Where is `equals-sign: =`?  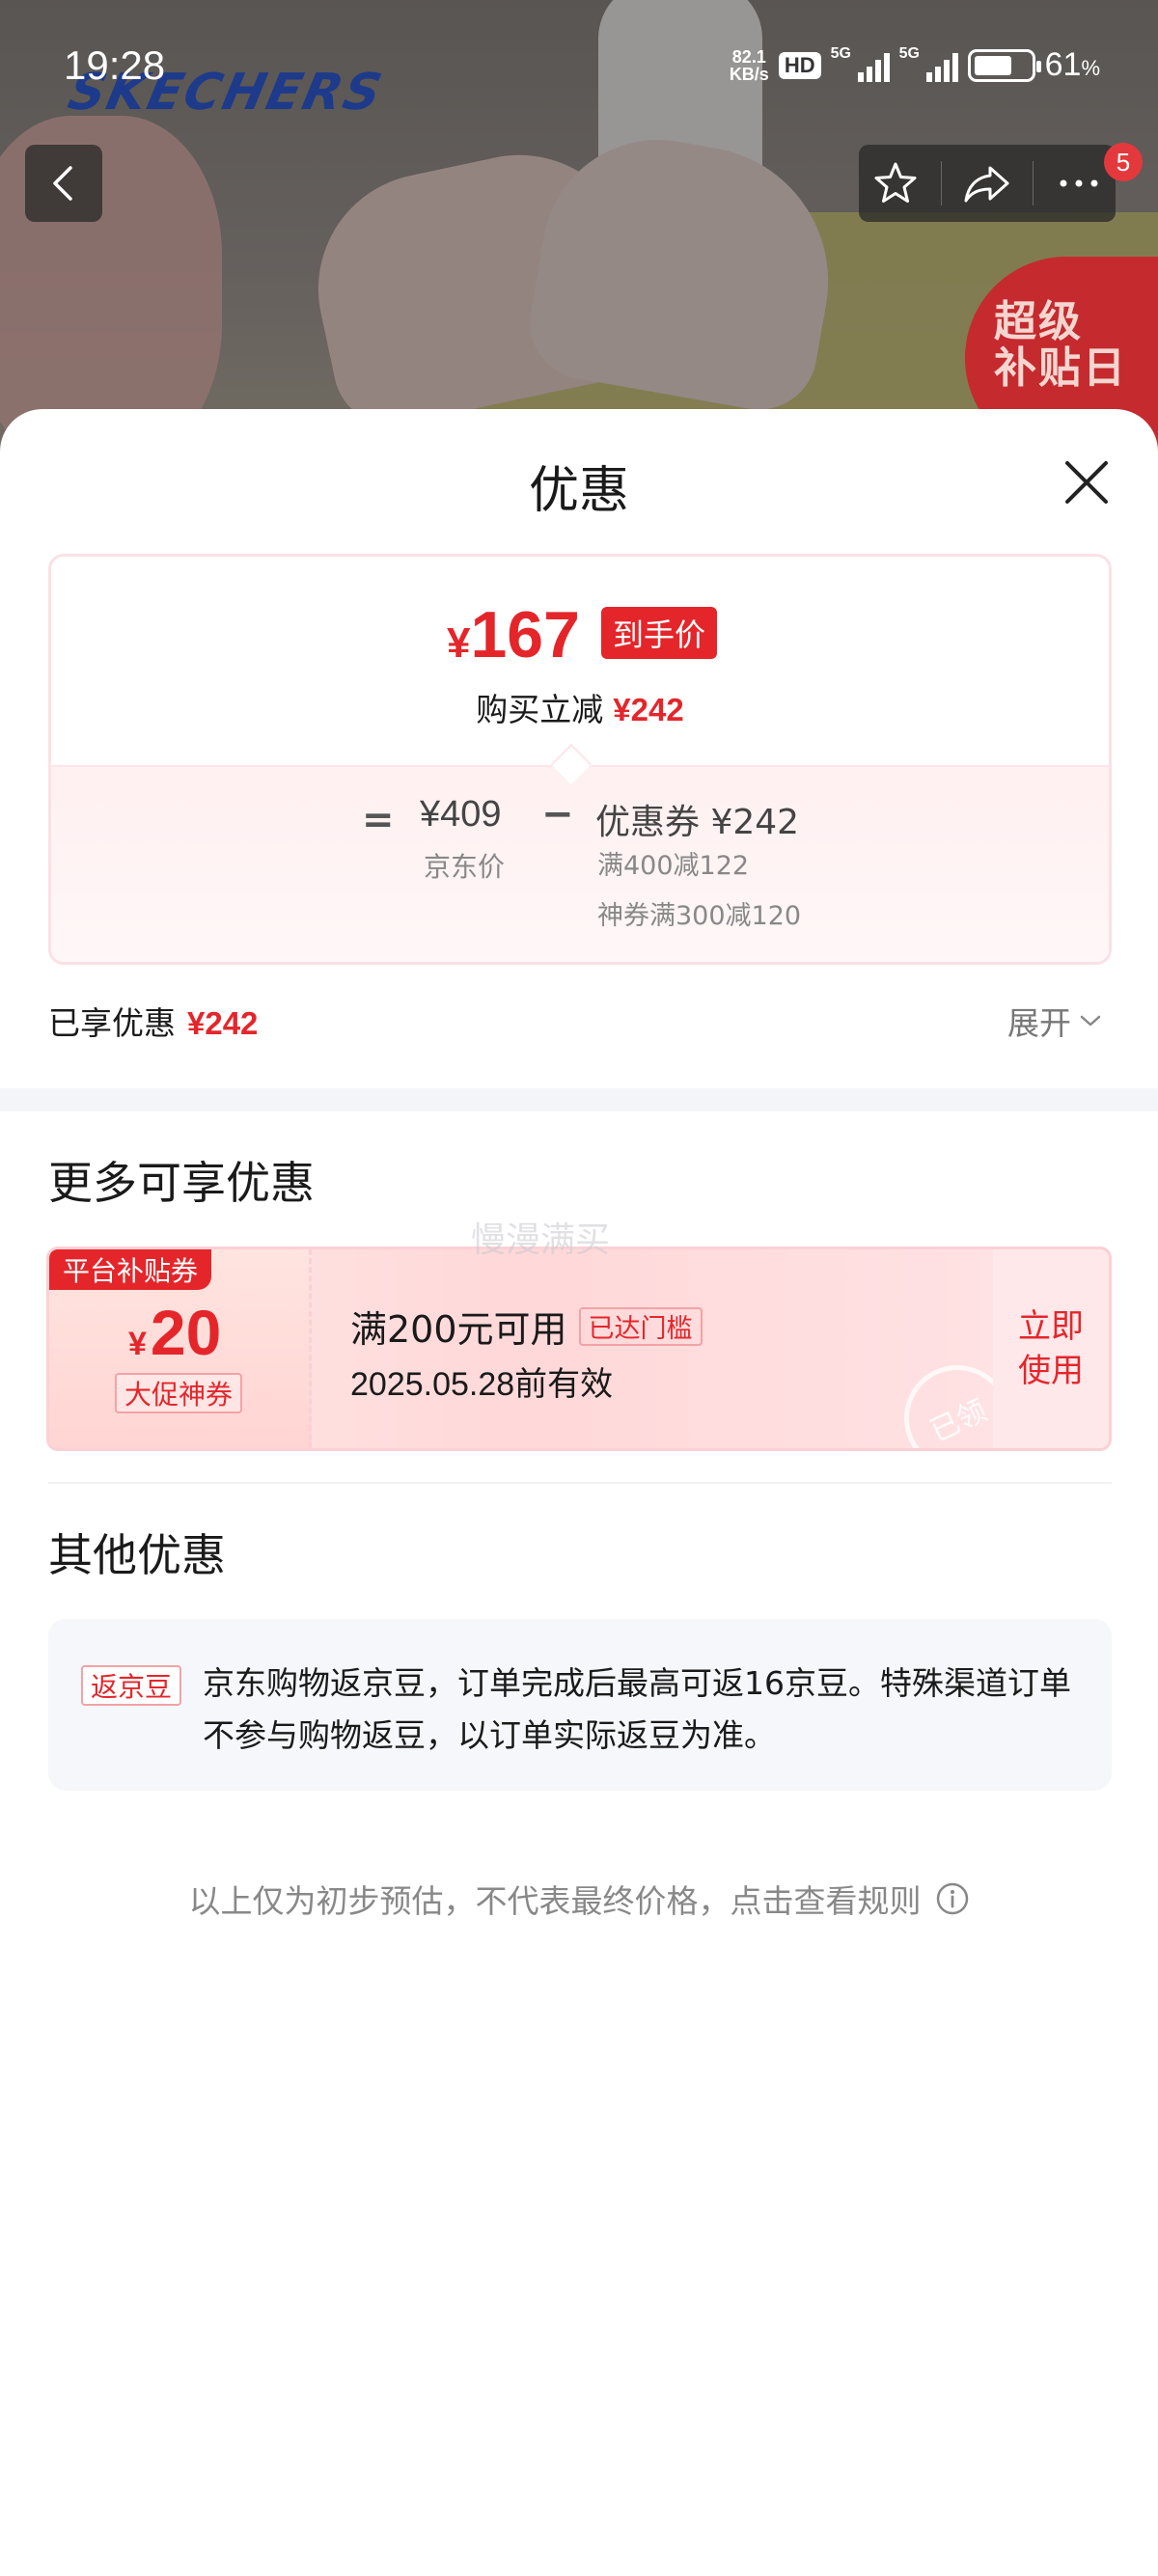
equals-sign: = is located at coordinates (378, 820).